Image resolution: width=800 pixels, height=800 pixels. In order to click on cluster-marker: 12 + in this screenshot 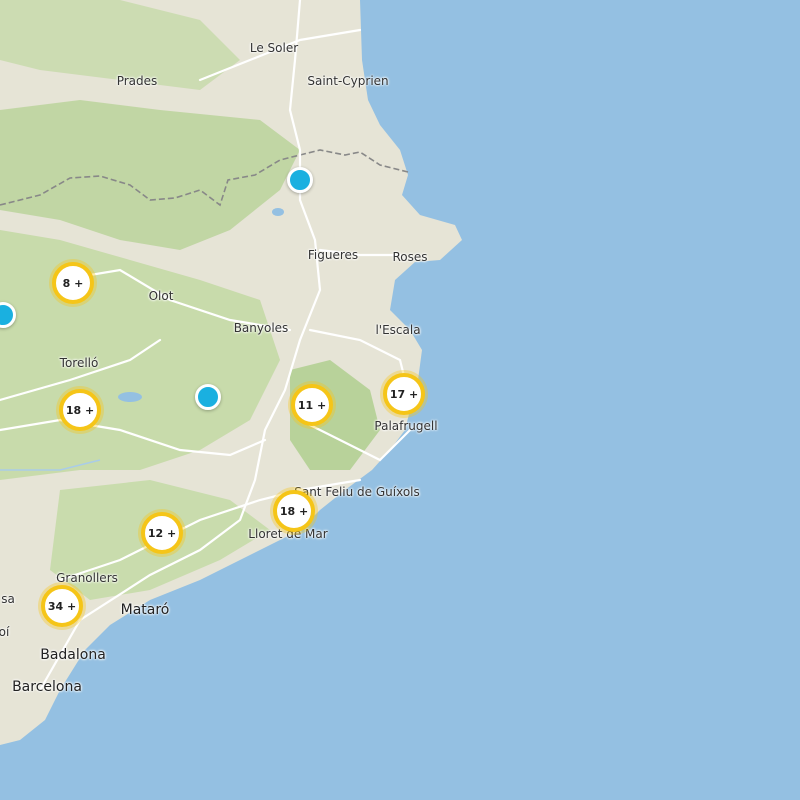, I will do `click(162, 533)`.